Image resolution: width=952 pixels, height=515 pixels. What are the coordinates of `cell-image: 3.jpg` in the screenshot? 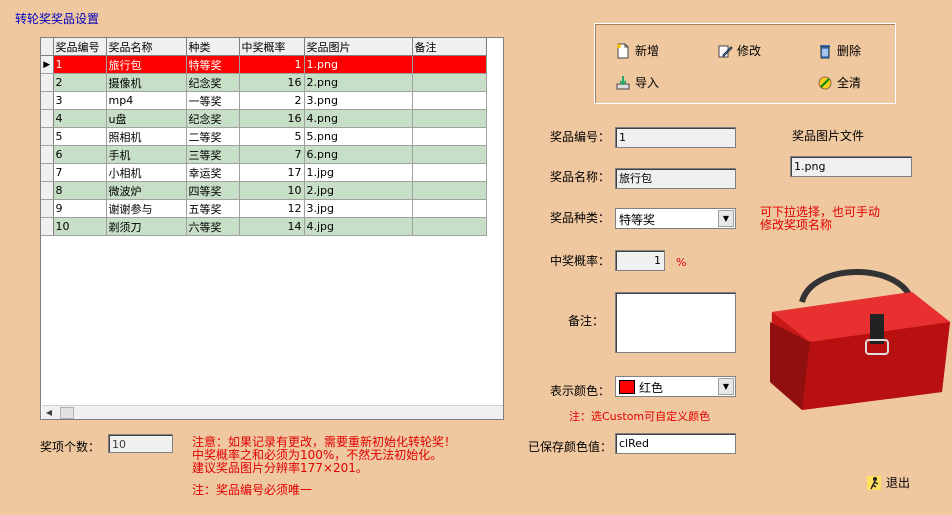 It's located at (358, 208).